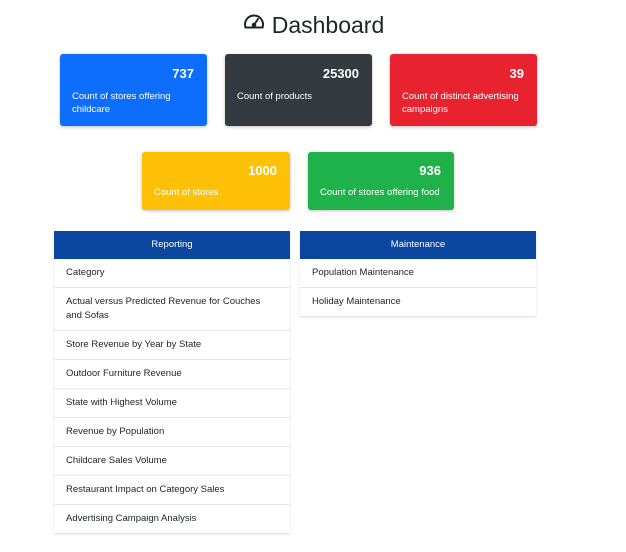 The height and width of the screenshot is (552, 626). What do you see at coordinates (172, 273) in the screenshot?
I see `reporting-item-category: Category` at bounding box center [172, 273].